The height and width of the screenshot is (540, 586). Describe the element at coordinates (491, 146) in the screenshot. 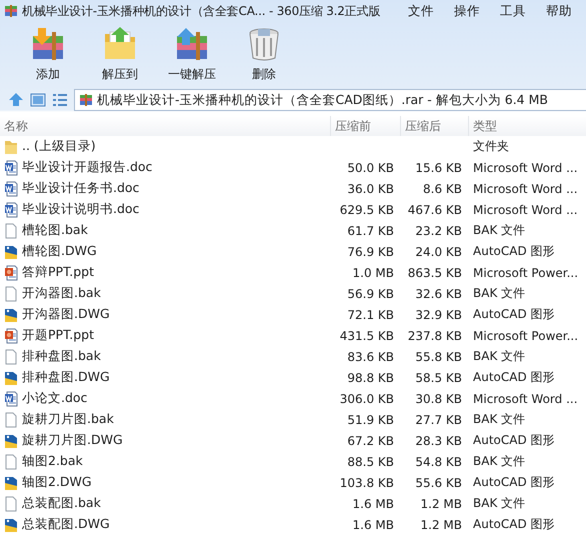

I see `type-cell: 文件夹` at that location.